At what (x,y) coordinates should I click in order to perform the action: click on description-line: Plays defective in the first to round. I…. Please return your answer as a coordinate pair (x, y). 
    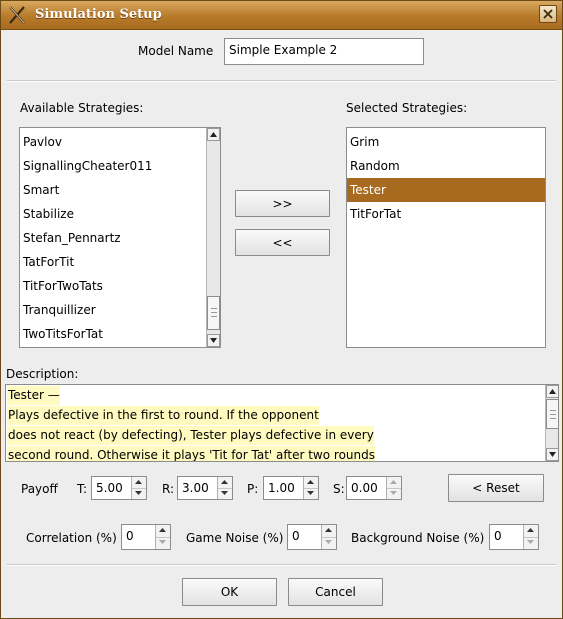
    Looking at the image, I should click on (163, 415).